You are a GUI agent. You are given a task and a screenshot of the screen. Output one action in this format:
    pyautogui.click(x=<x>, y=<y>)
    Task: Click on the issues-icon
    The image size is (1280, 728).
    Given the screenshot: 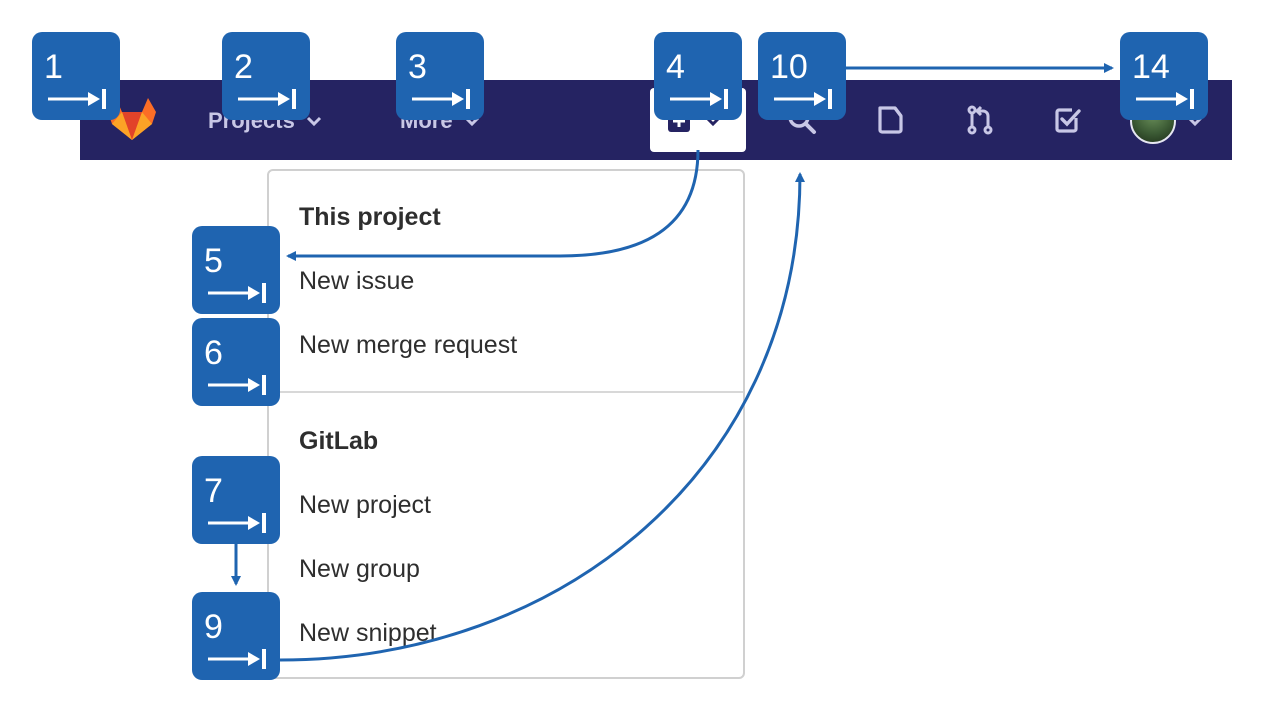 What is the action you would take?
    pyautogui.click(x=890, y=120)
    